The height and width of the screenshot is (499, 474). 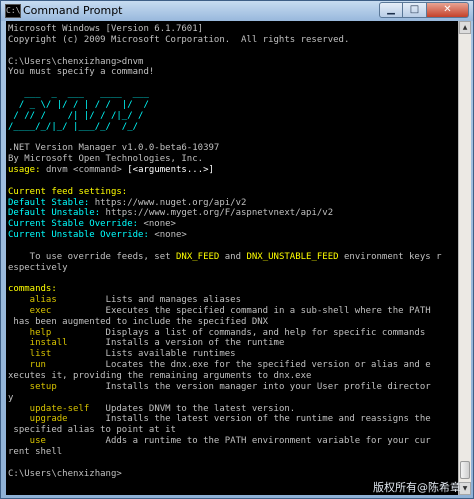 What do you see at coordinates (32, 386) in the screenshot?
I see `command-name: setup` at bounding box center [32, 386].